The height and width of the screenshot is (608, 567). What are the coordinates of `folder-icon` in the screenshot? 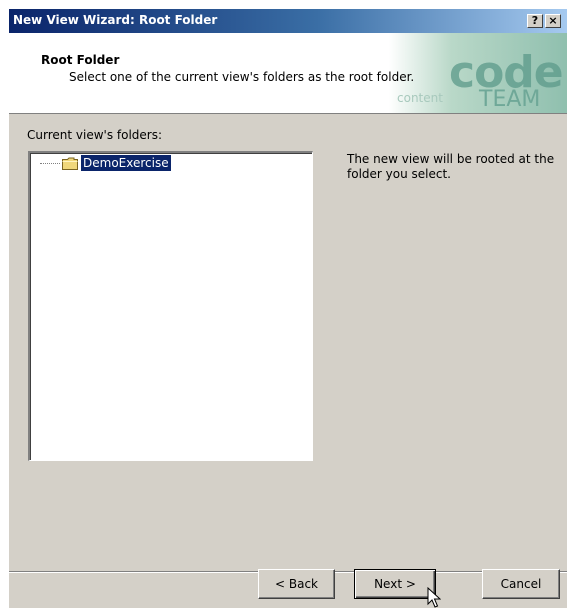 It's located at (70, 163).